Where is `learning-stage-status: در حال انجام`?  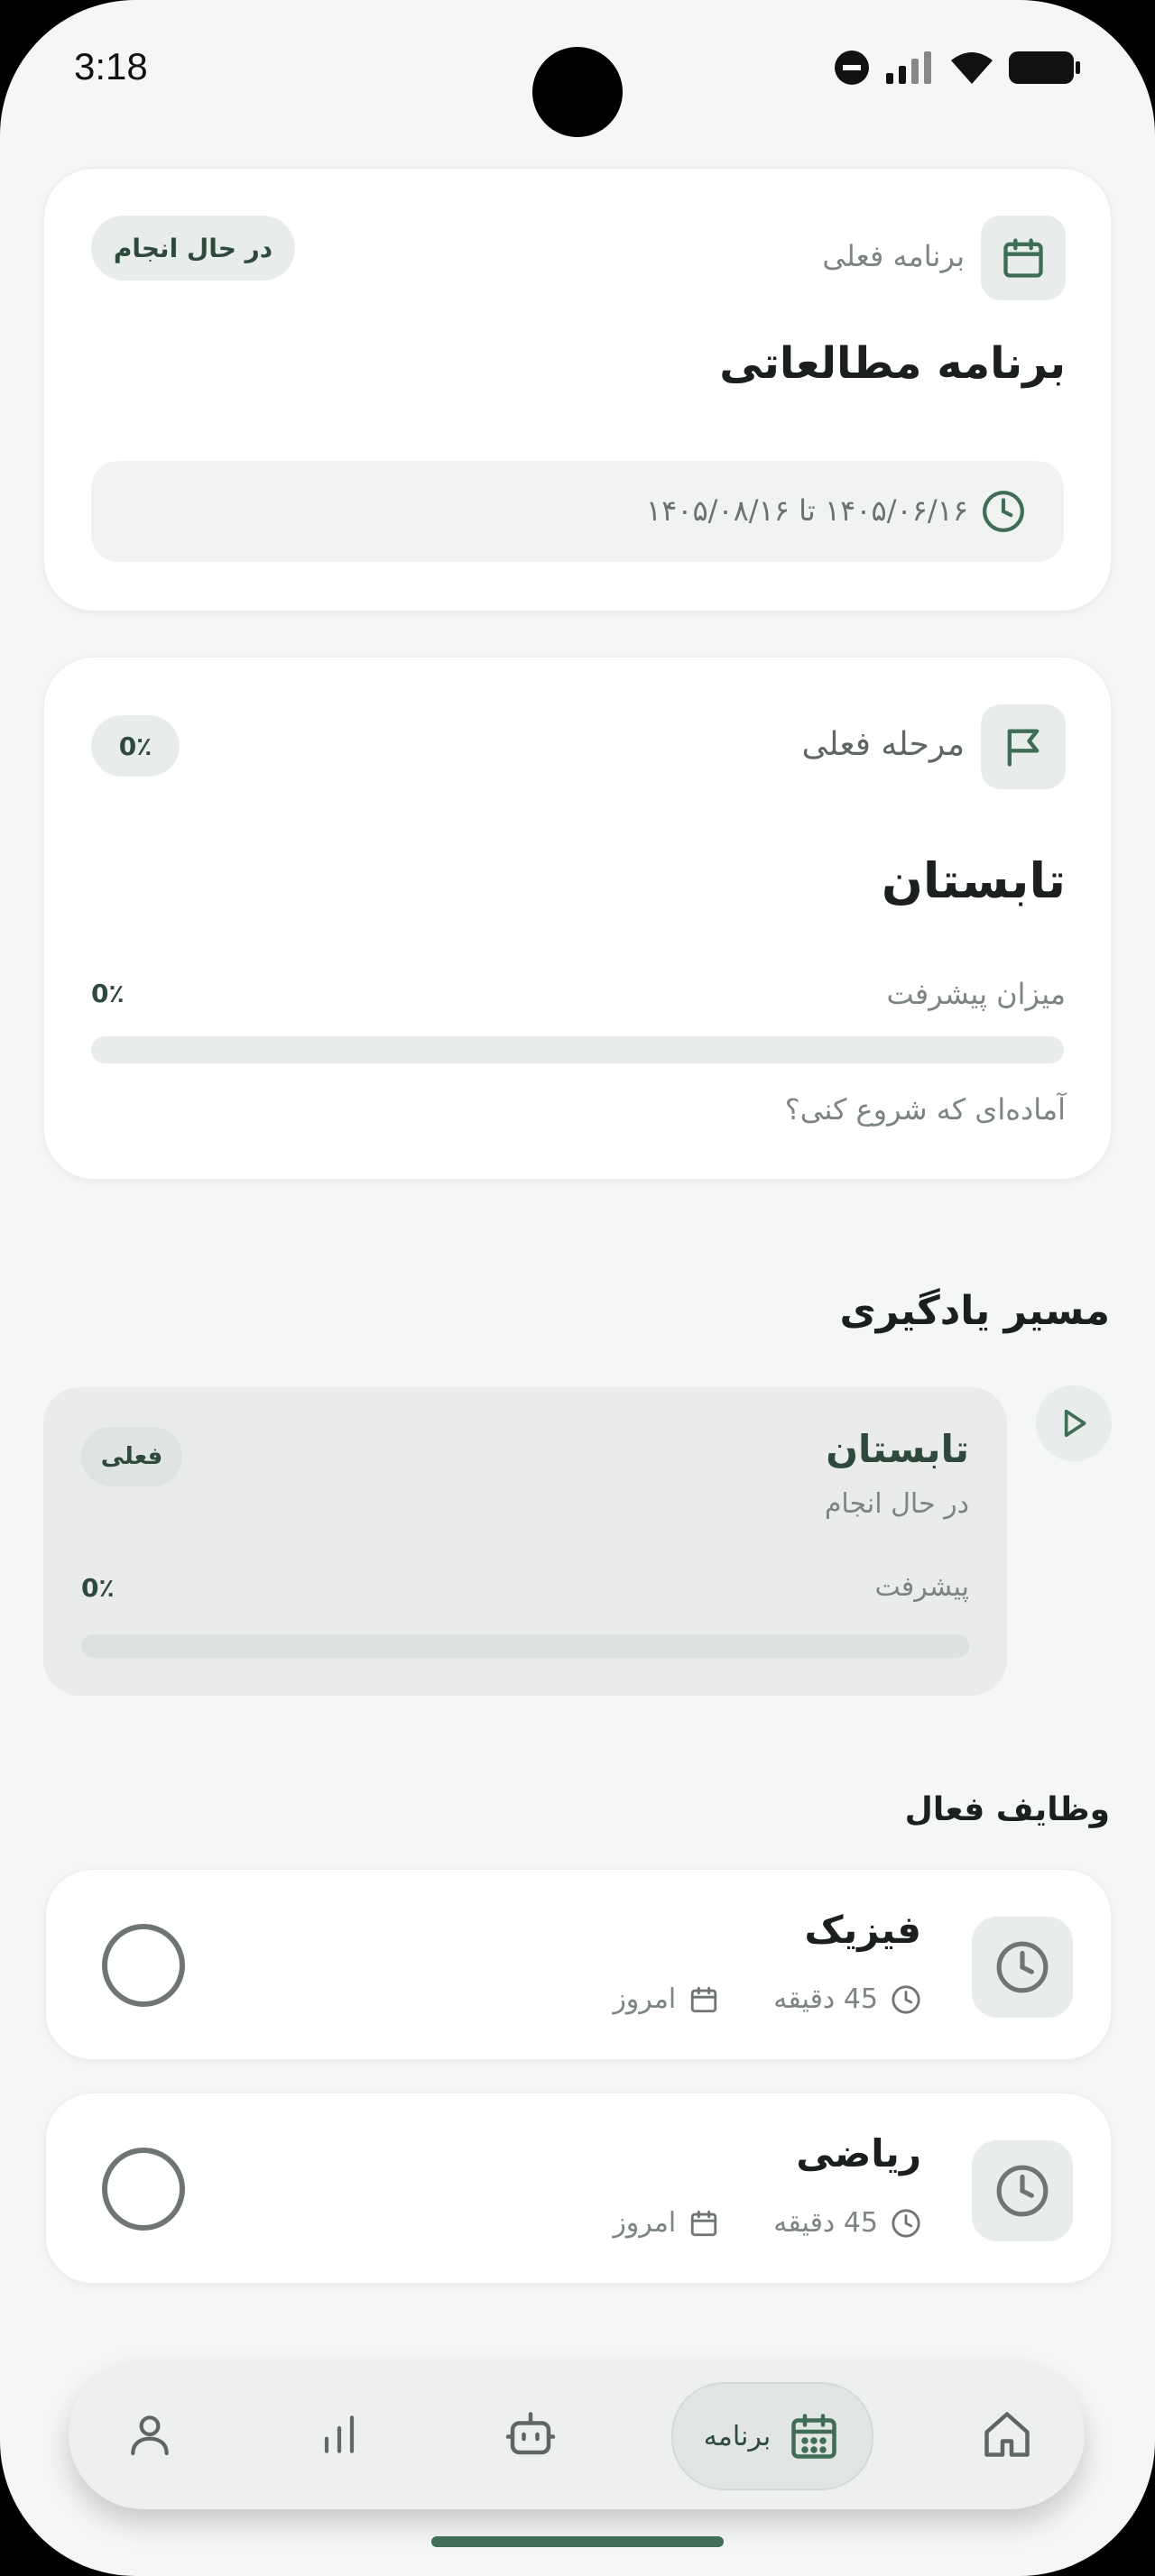
learning-stage-status: در حال انجام is located at coordinates (896, 1504).